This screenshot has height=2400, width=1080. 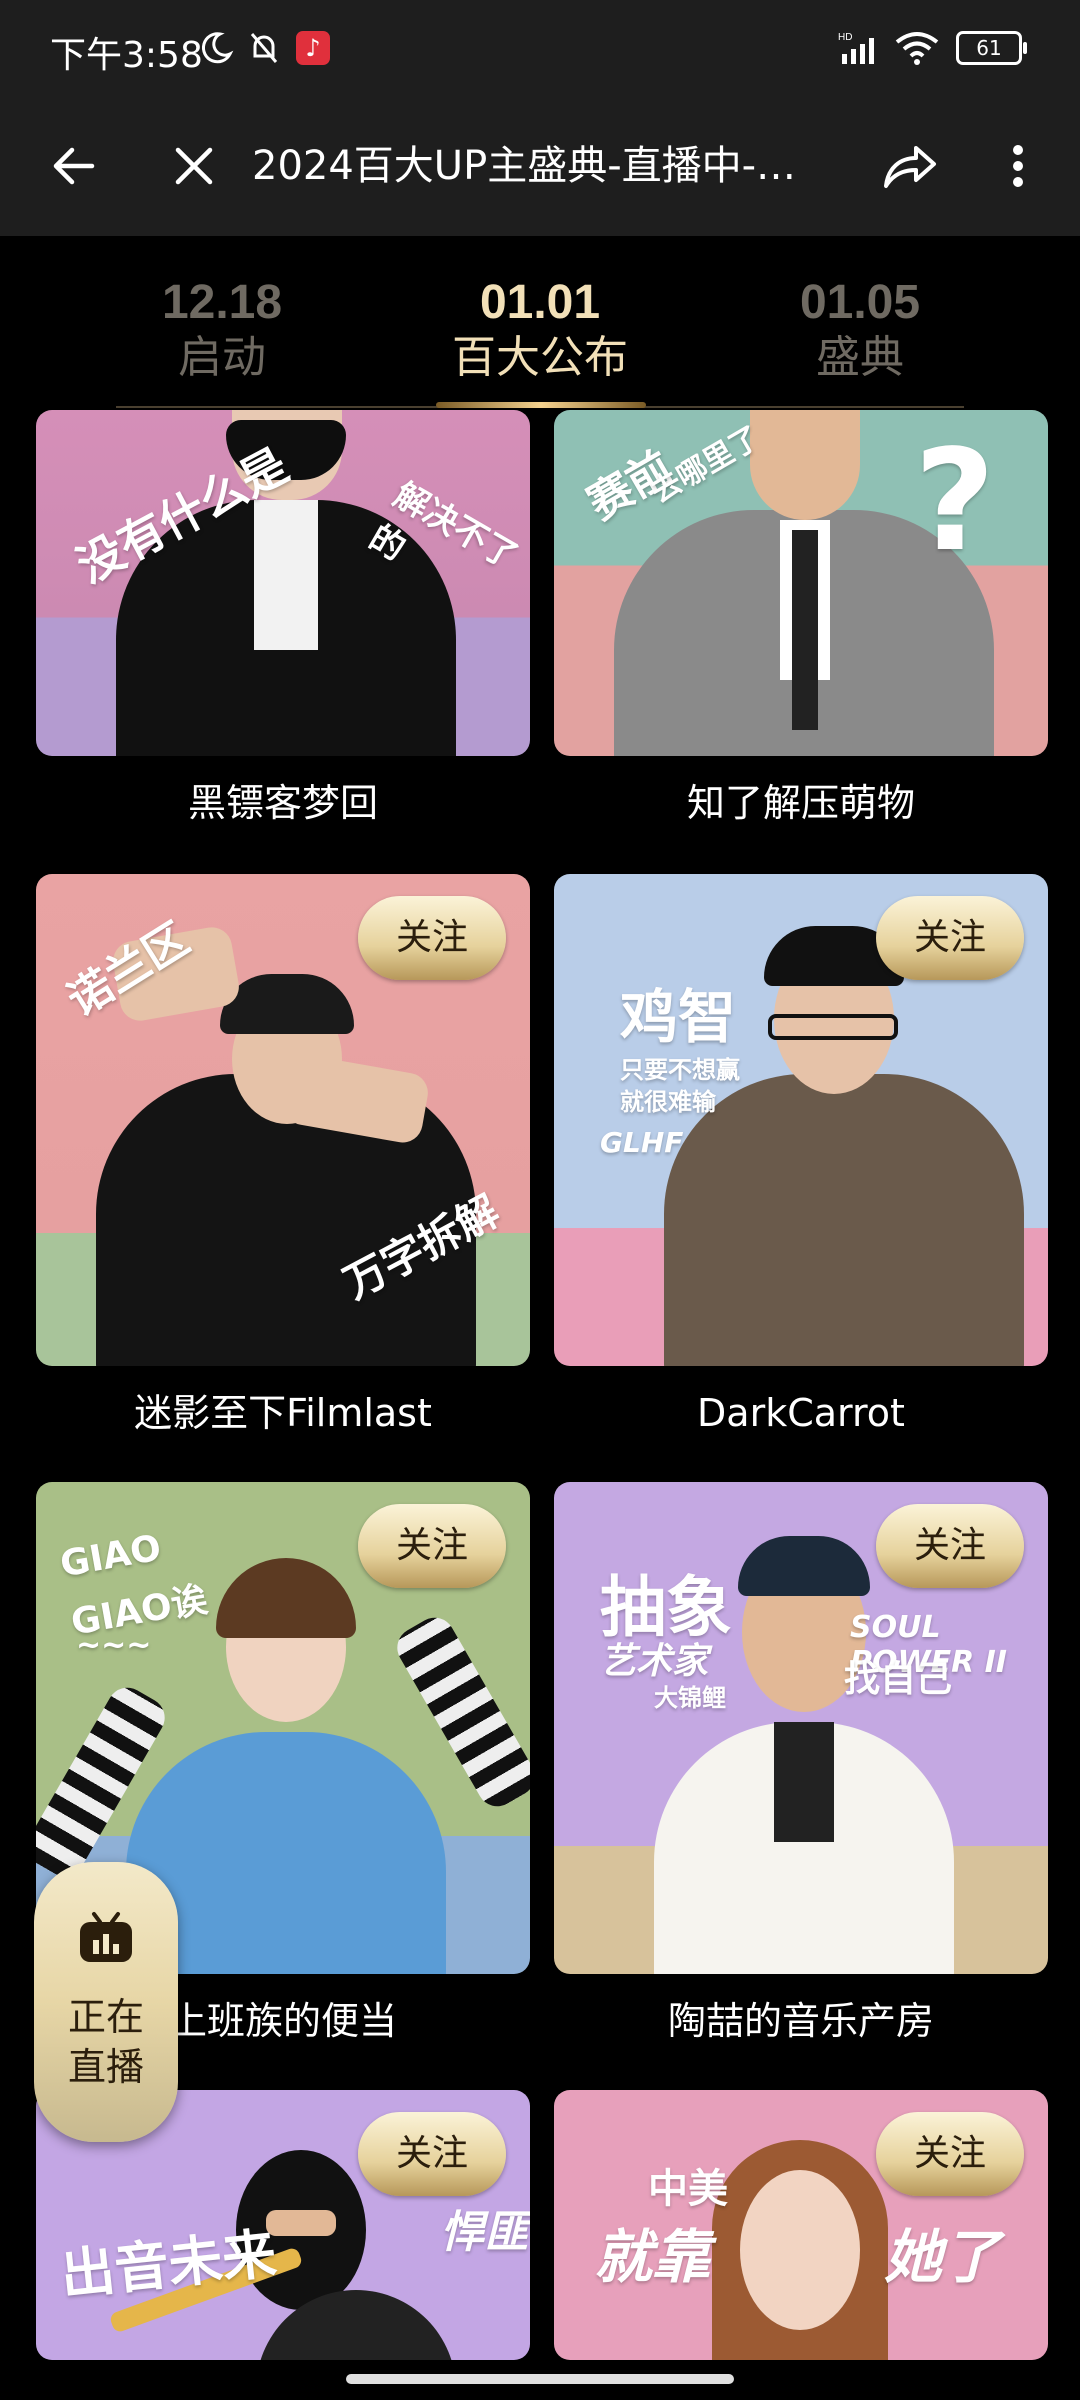 What do you see at coordinates (917, 48) in the screenshot?
I see `wifi-icon` at bounding box center [917, 48].